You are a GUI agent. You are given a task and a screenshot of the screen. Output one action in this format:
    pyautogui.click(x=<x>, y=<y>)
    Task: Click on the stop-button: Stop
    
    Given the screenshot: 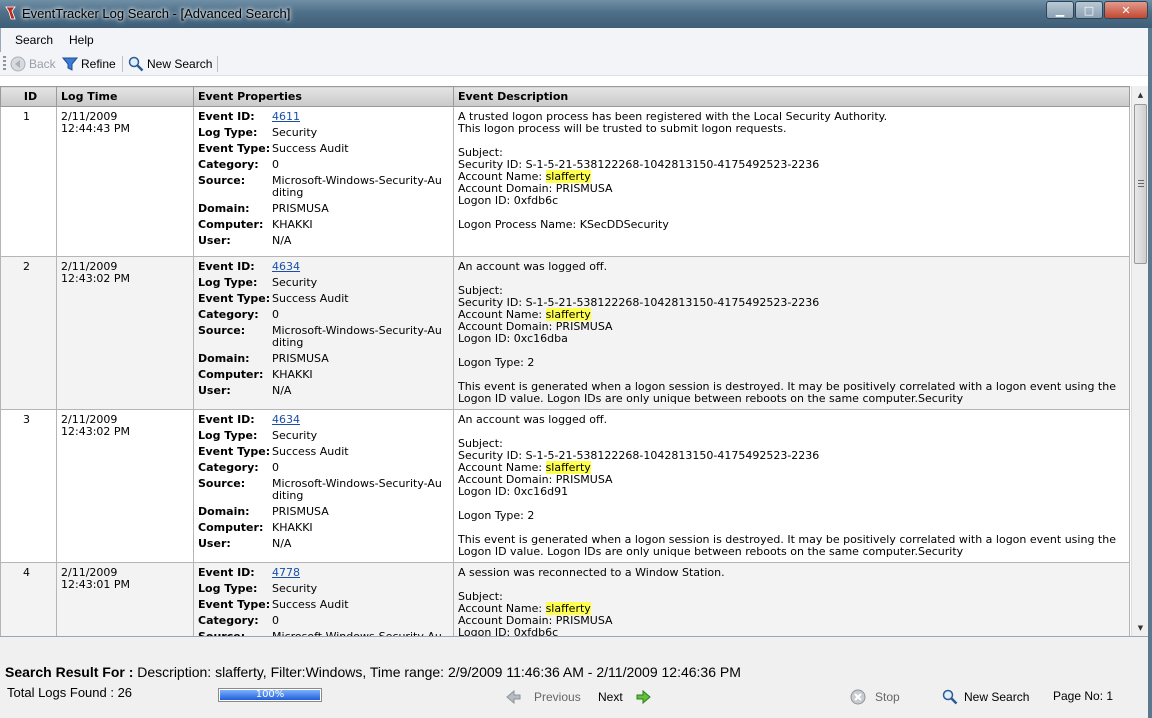 What is the action you would take?
    pyautogui.click(x=875, y=697)
    